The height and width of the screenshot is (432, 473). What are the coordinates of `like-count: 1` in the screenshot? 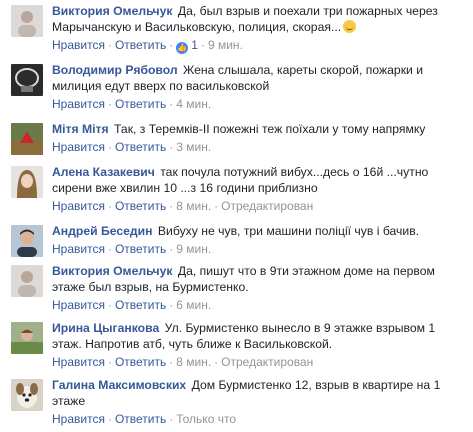 It's located at (194, 45).